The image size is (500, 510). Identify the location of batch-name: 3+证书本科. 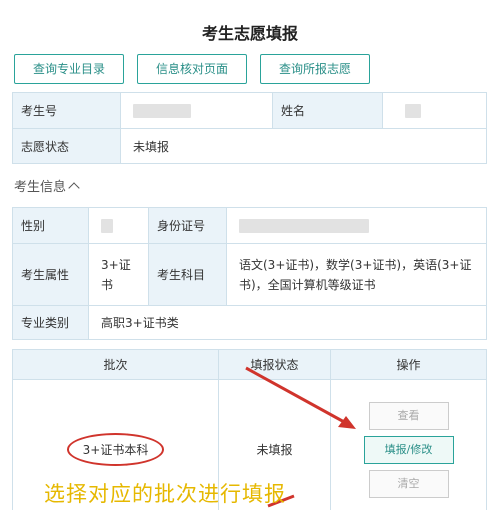
(115, 450).